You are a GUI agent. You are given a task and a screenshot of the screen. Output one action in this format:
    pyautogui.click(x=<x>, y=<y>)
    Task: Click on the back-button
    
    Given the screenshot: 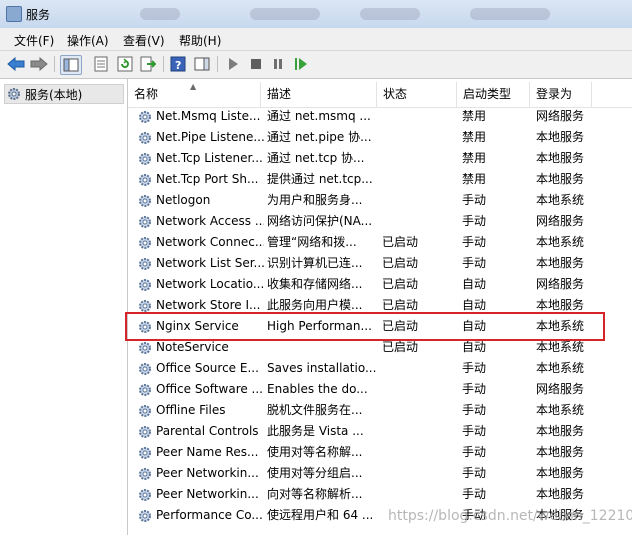 What is the action you would take?
    pyautogui.click(x=16, y=64)
    